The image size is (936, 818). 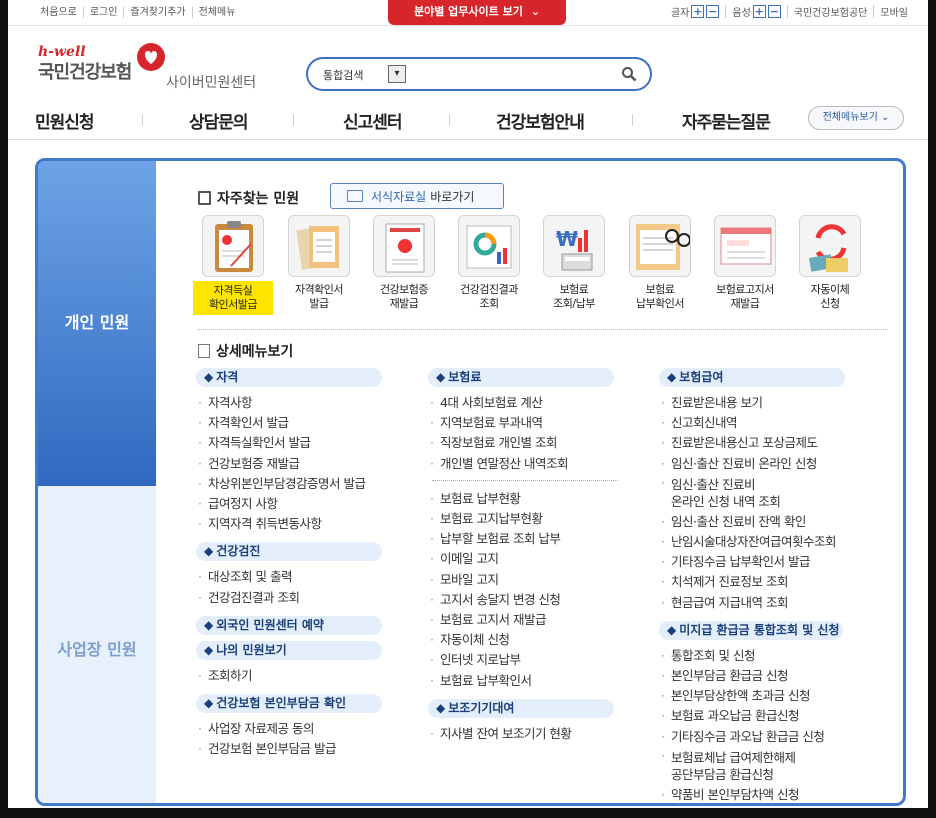 What do you see at coordinates (104, 12) in the screenshot?
I see `login-link: 로그인` at bounding box center [104, 12].